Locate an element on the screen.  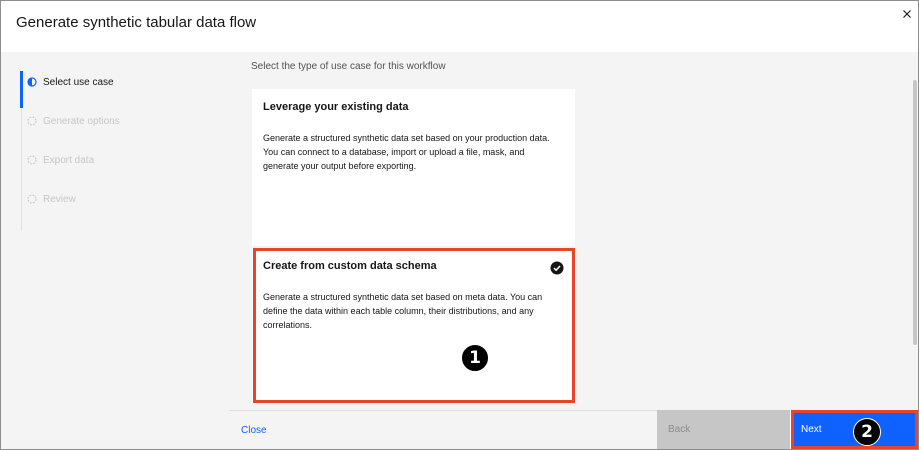
progress-active-bar is located at coordinates (21, 89).